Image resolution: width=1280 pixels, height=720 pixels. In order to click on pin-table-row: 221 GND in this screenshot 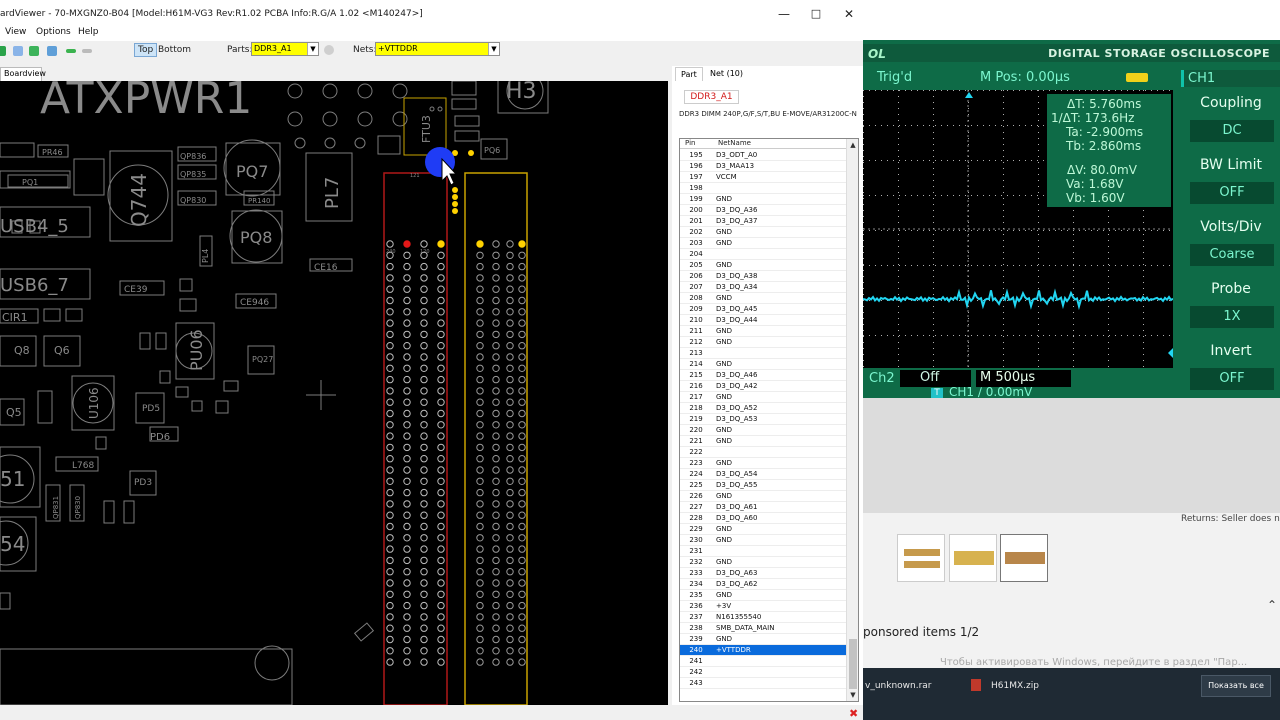, I will do `click(763, 441)`.